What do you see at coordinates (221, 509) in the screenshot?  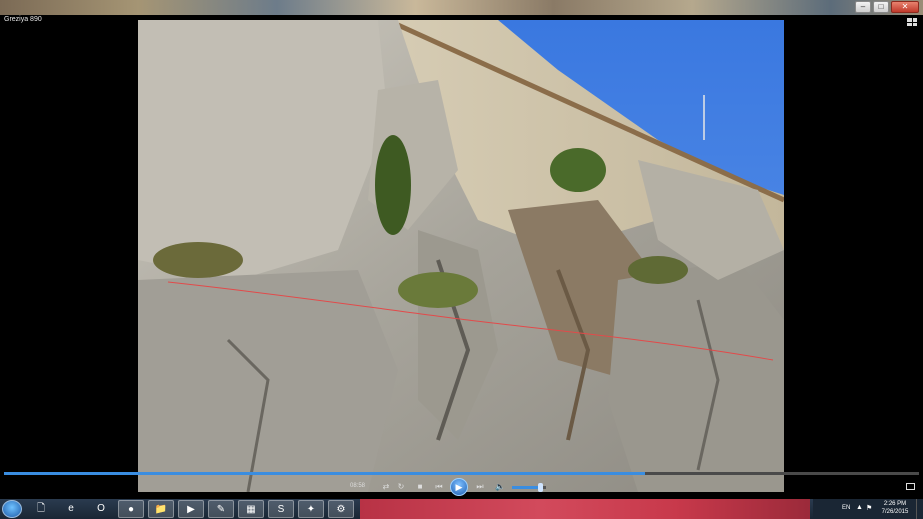 I see `paint-icon: ✎` at bounding box center [221, 509].